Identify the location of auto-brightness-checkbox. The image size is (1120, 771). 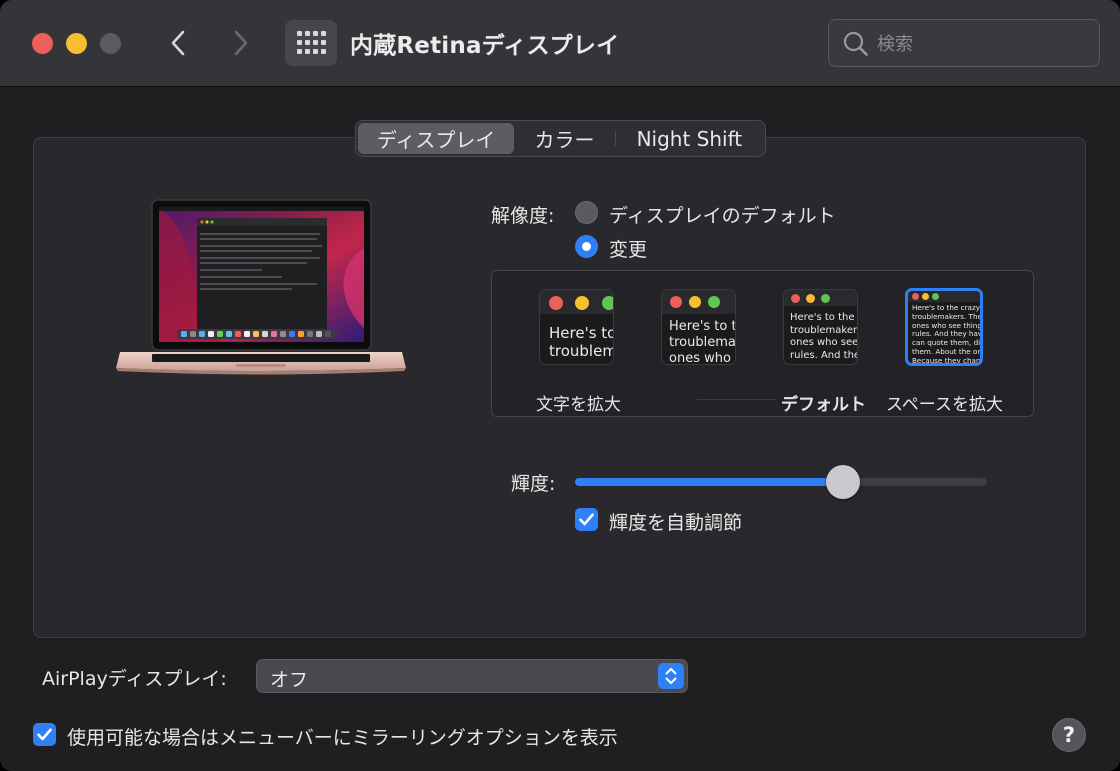
(586, 519).